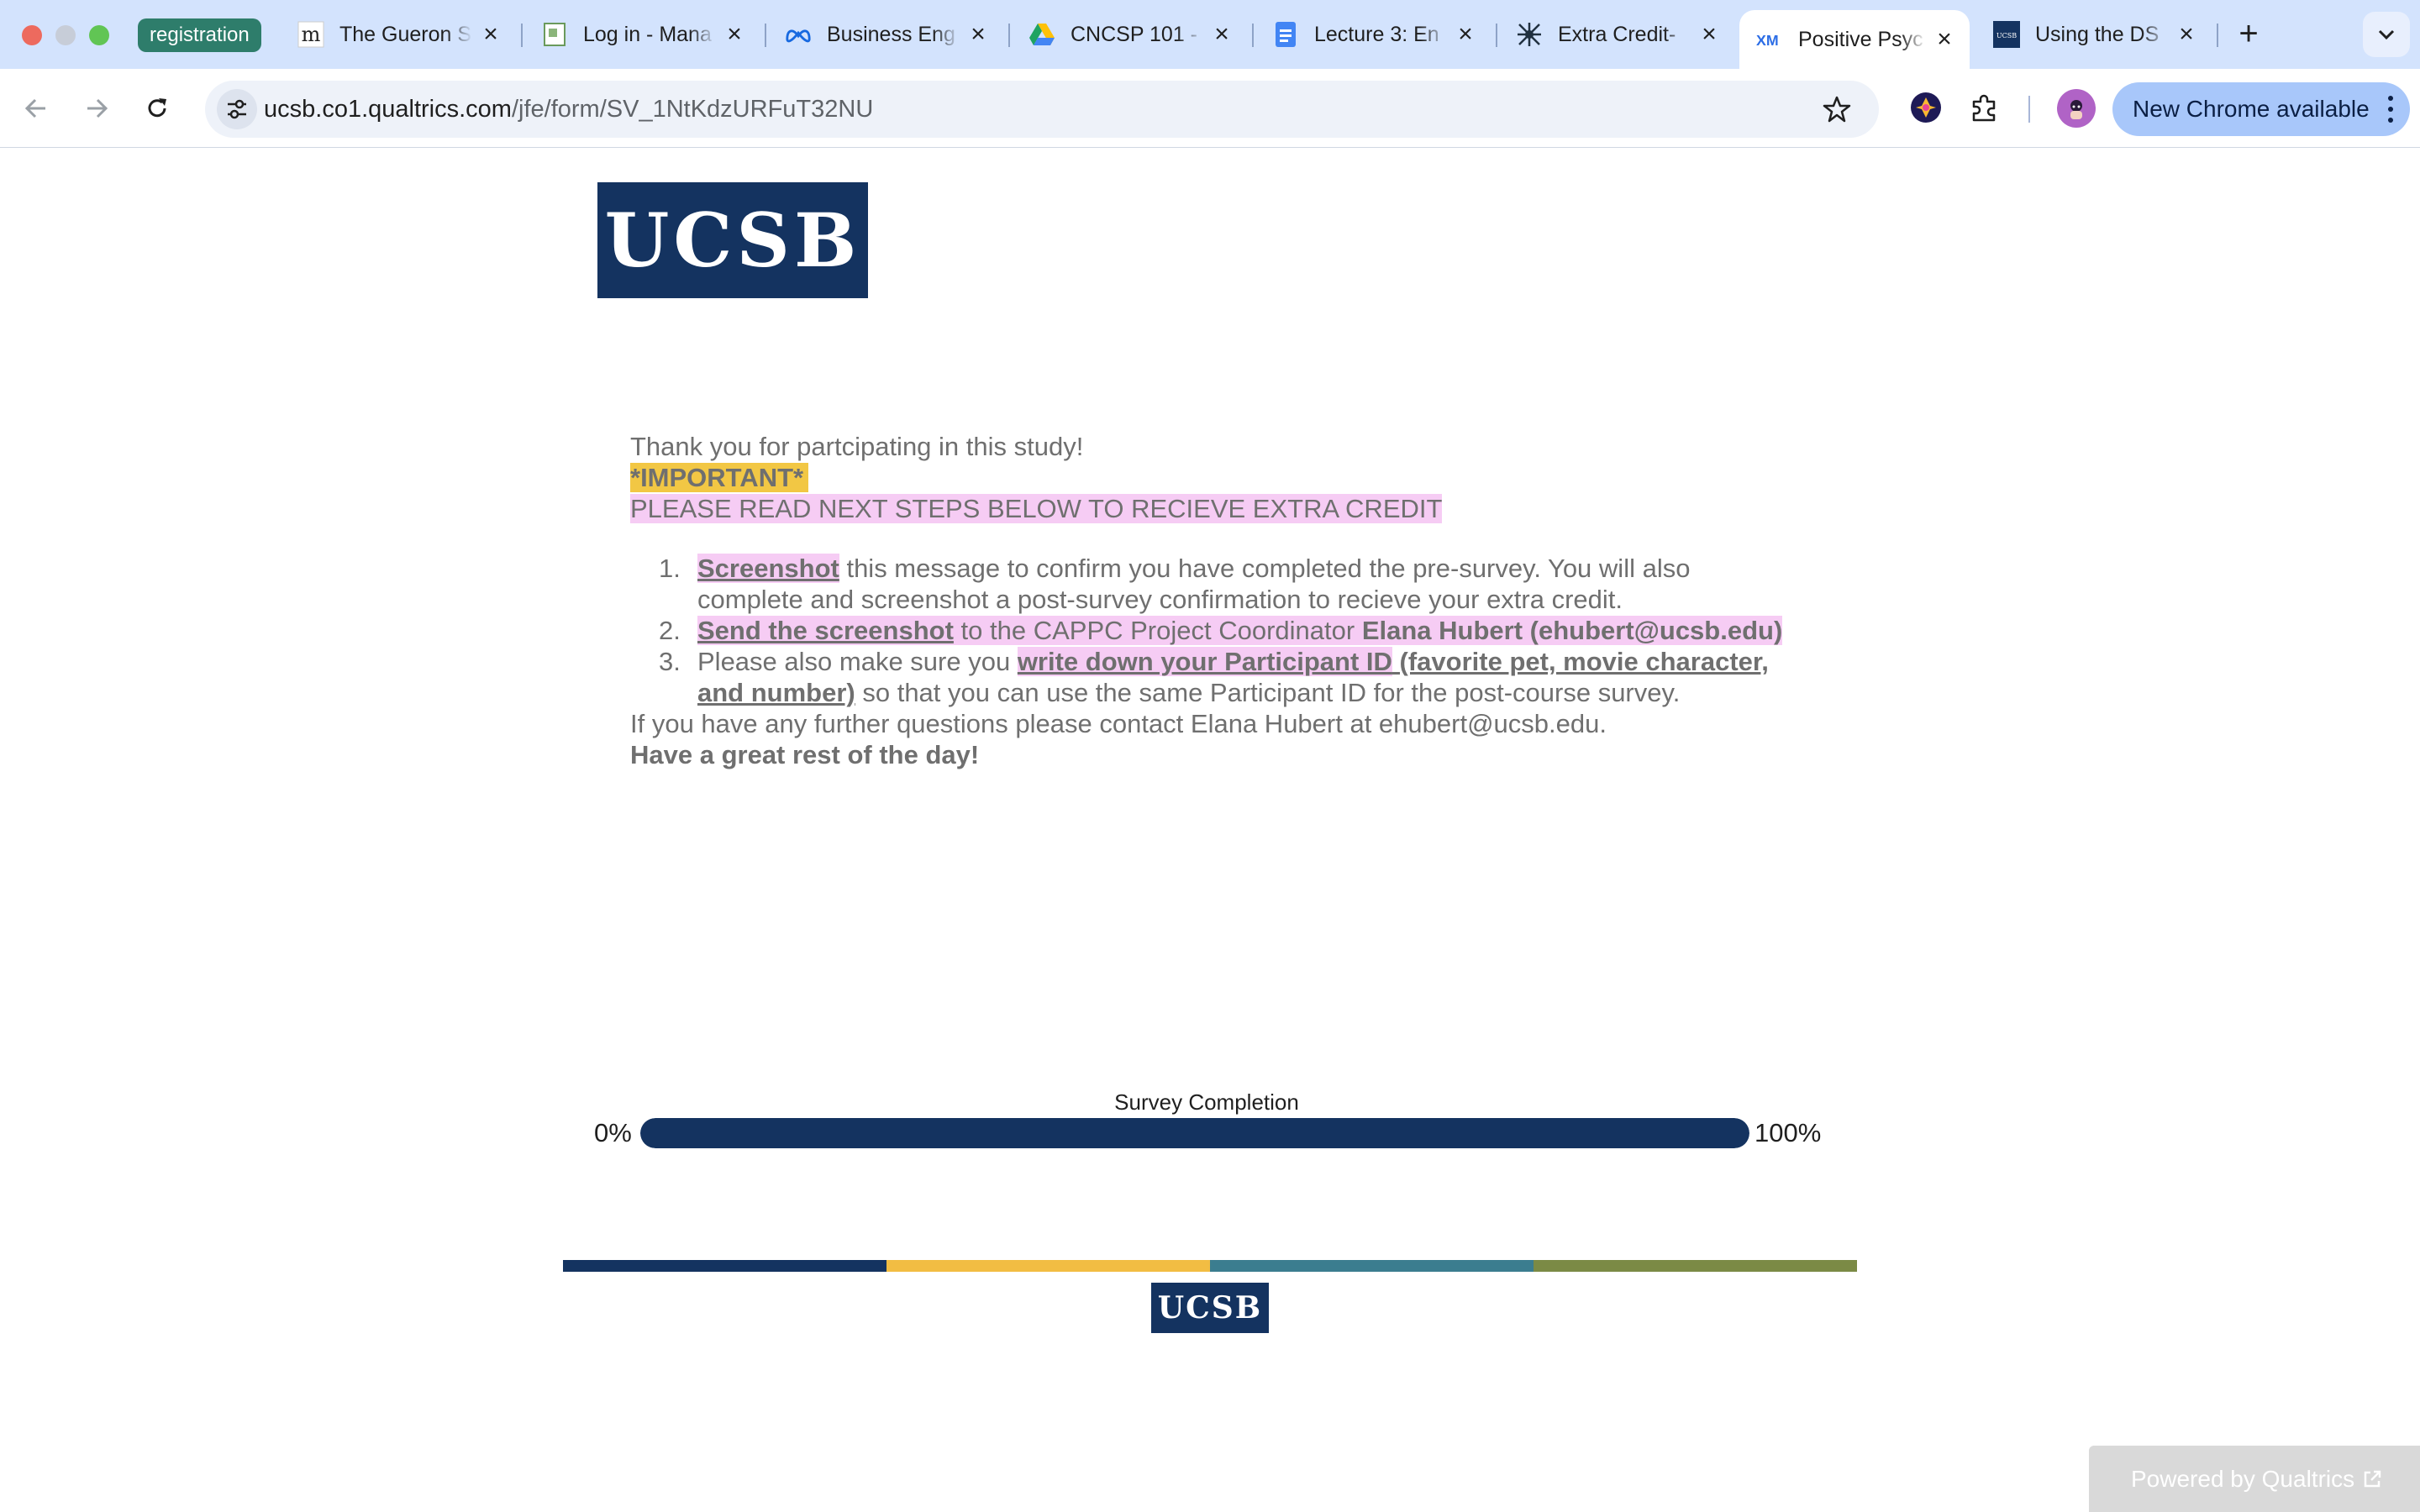 This screenshot has height=1512, width=2420. What do you see at coordinates (2248, 33) in the screenshot?
I see `new-tab-button: +` at bounding box center [2248, 33].